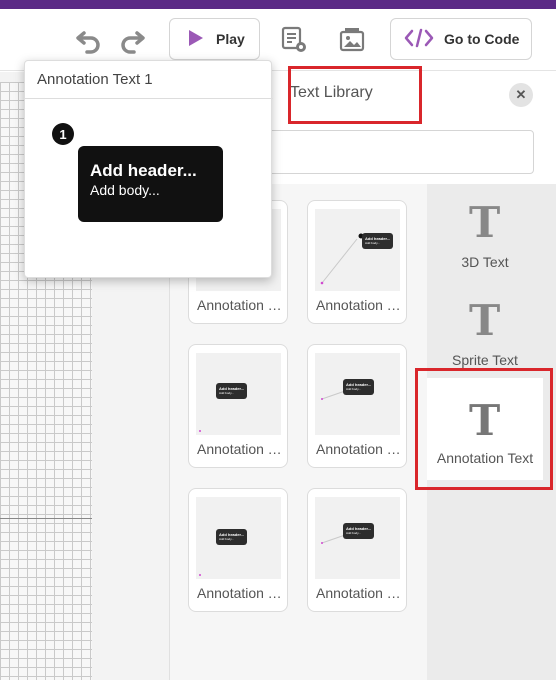 The height and width of the screenshot is (680, 556). Describe the element at coordinates (521, 95) in the screenshot. I see `close-panel-button: ✕` at that location.